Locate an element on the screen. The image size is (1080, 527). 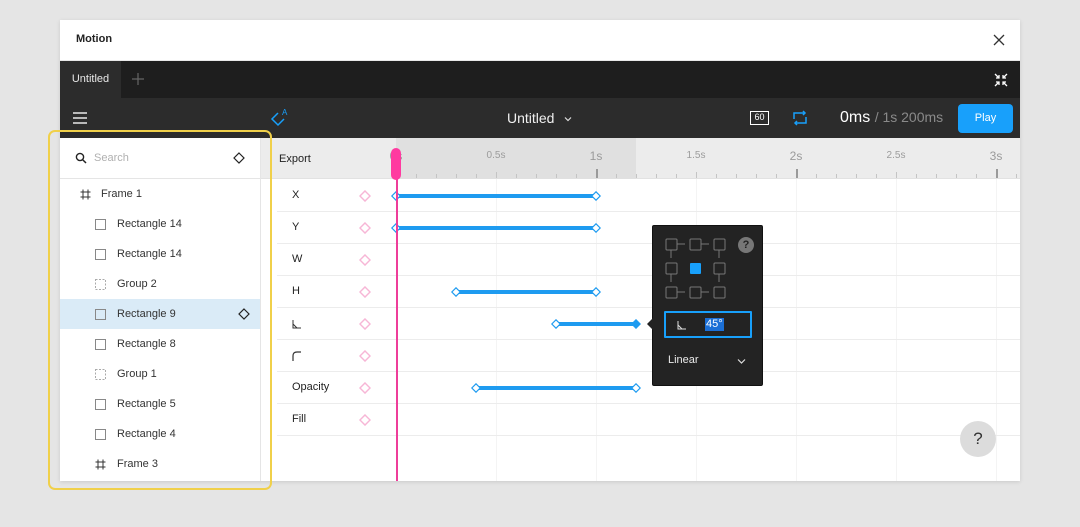
toolbar: A Untitled 60 0ms / 1s 200ms Play is located at coordinates (540, 118).